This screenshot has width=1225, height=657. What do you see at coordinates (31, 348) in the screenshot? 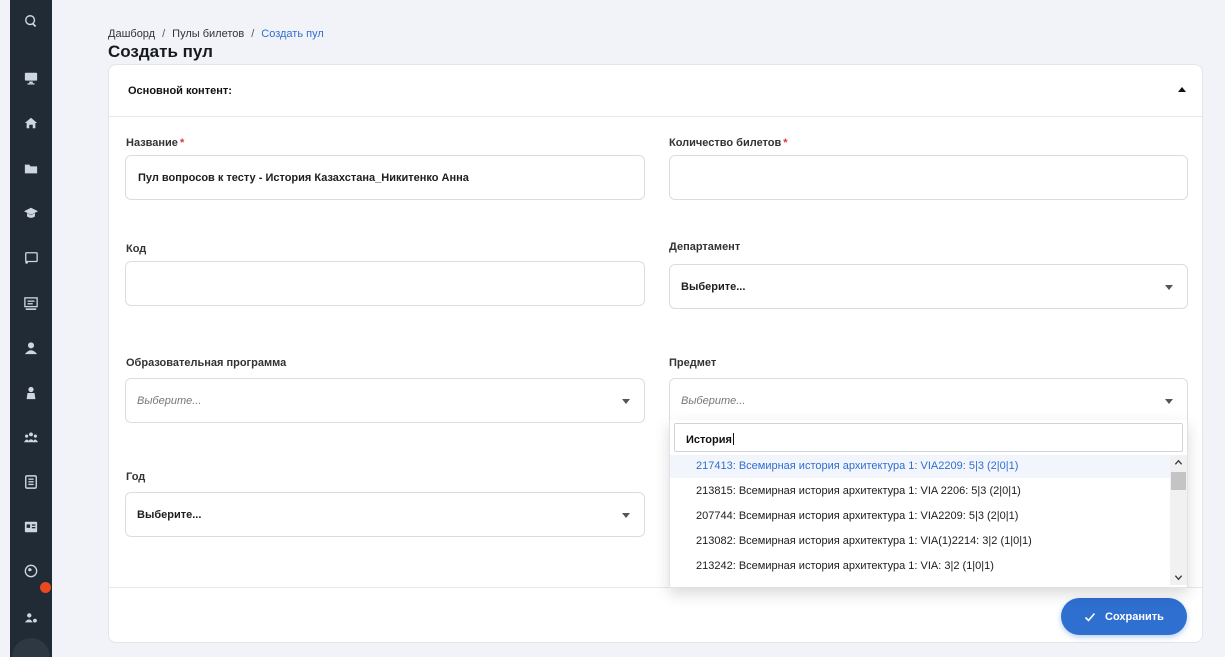
I see `user-icon` at bounding box center [31, 348].